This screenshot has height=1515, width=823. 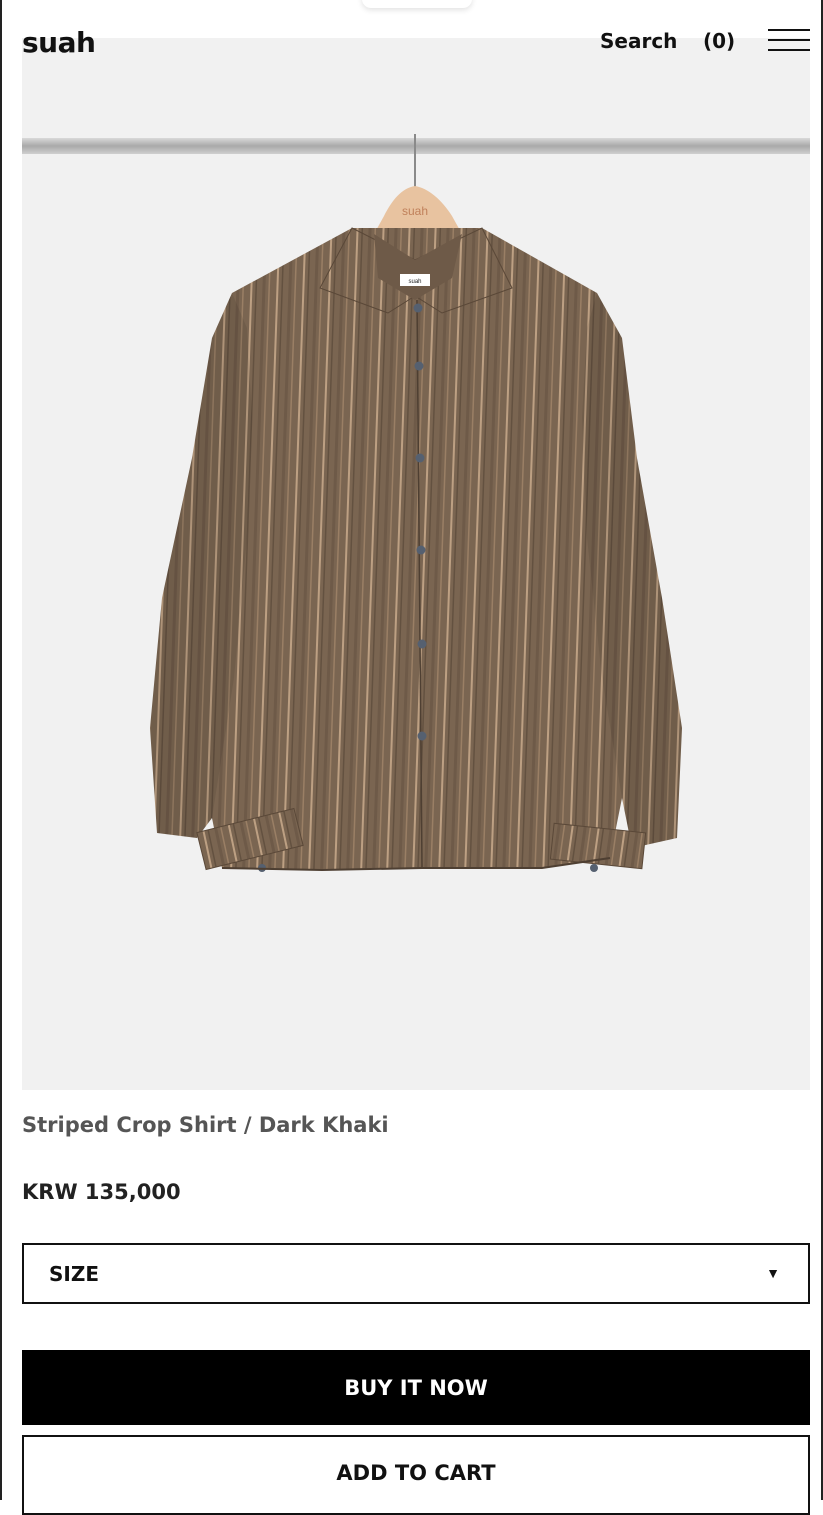 What do you see at coordinates (417, 4) in the screenshot?
I see `browser-top-handle` at bounding box center [417, 4].